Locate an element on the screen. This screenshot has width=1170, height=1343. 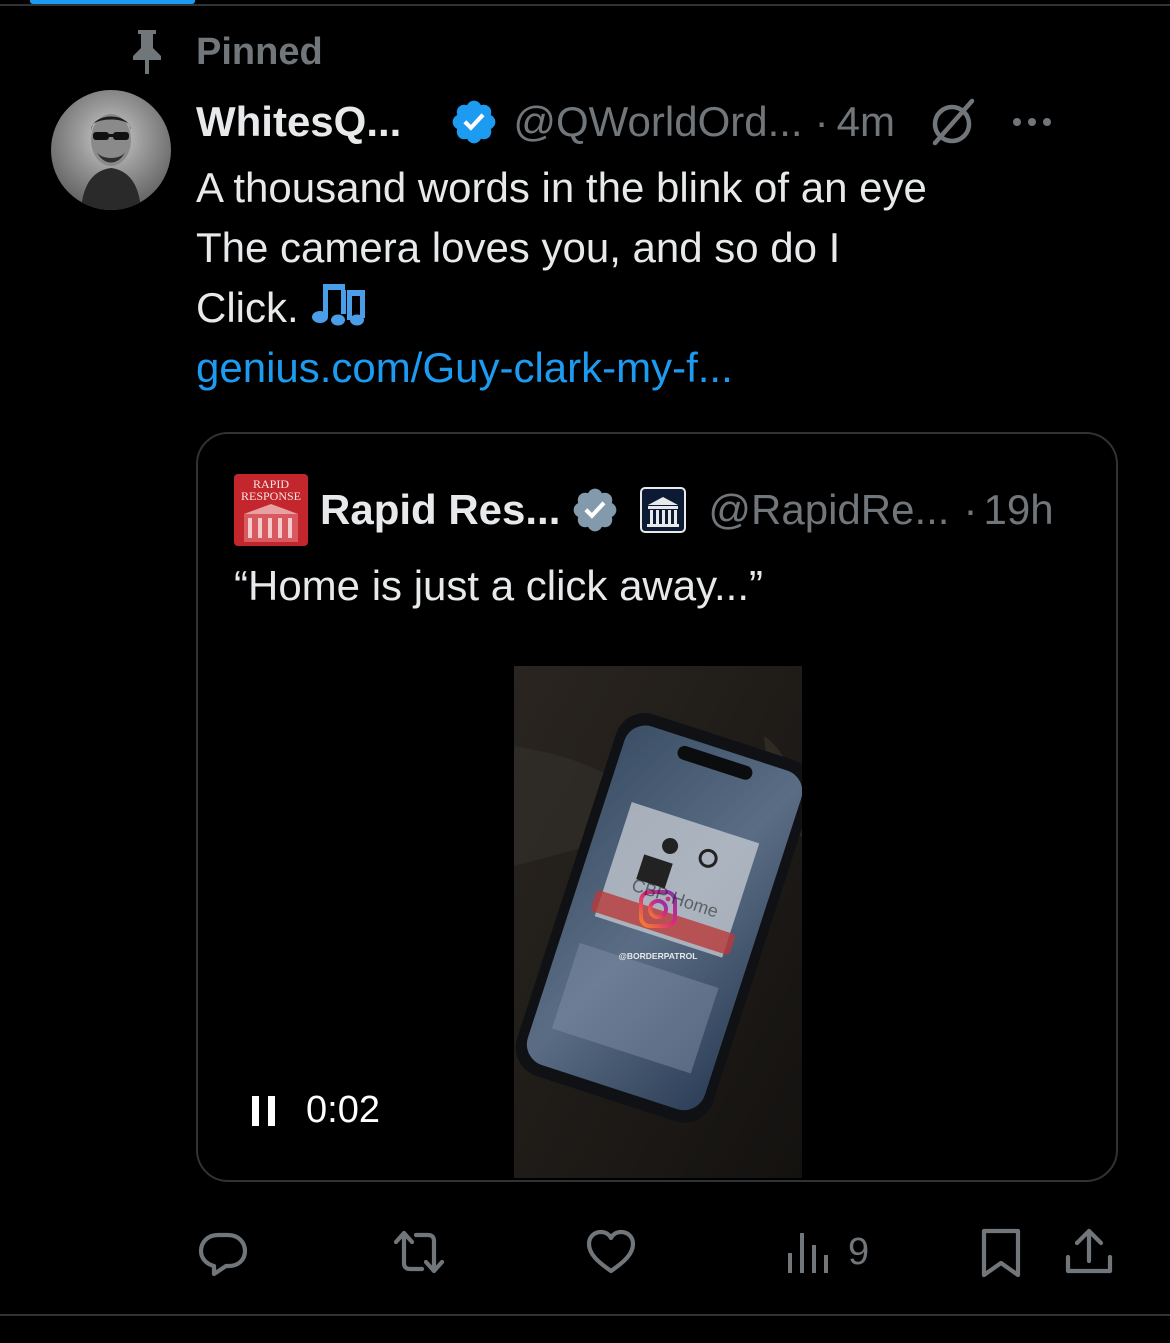
tweet-time: 4m is located at coordinates (866, 122).